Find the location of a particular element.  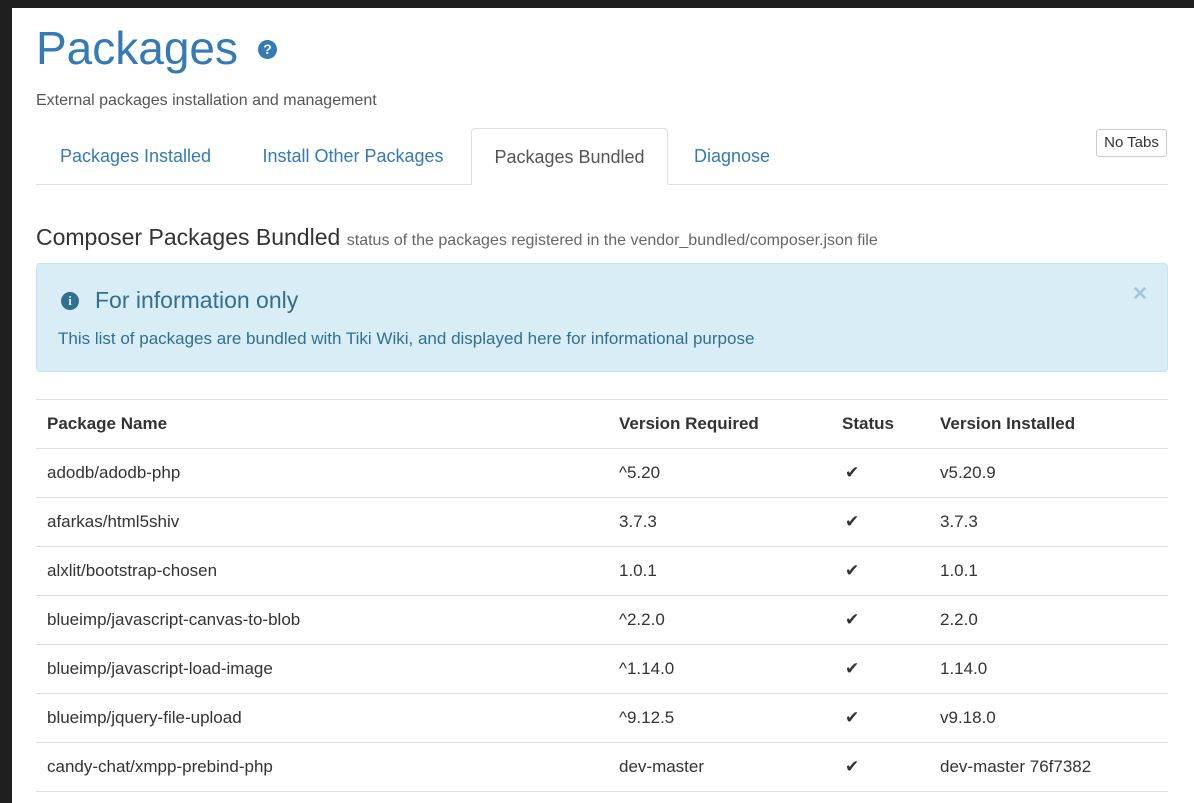

package-name-cell: adodb/adodb-php is located at coordinates (322, 473).